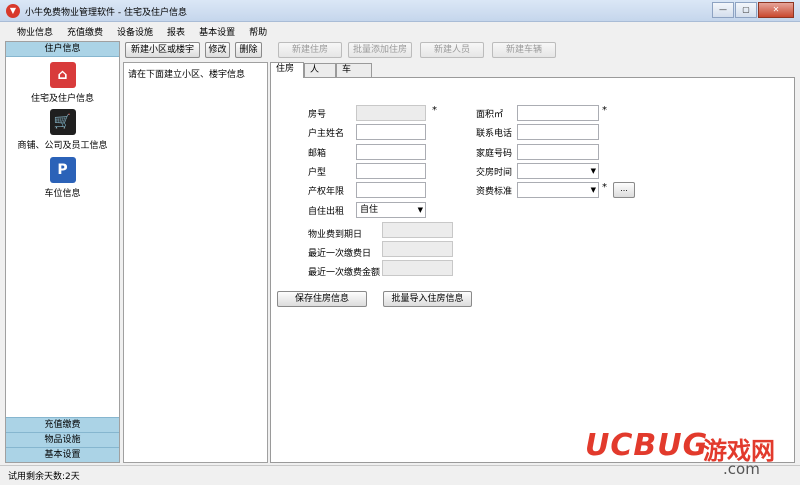  What do you see at coordinates (317, 154) in the screenshot?
I see `email-label: 邮箱` at bounding box center [317, 154].